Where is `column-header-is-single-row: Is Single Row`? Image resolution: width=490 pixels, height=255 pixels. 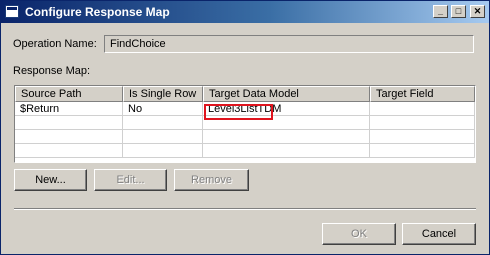
column-header-is-single-row: Is Single Row is located at coordinates (163, 94).